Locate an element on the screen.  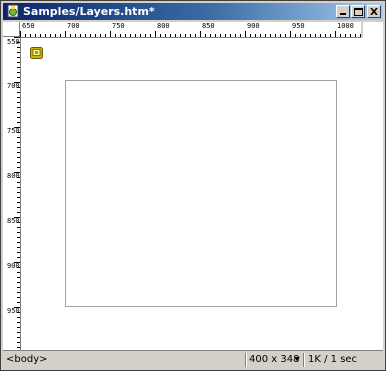
ruler-label: 850 is located at coordinates (208, 26).